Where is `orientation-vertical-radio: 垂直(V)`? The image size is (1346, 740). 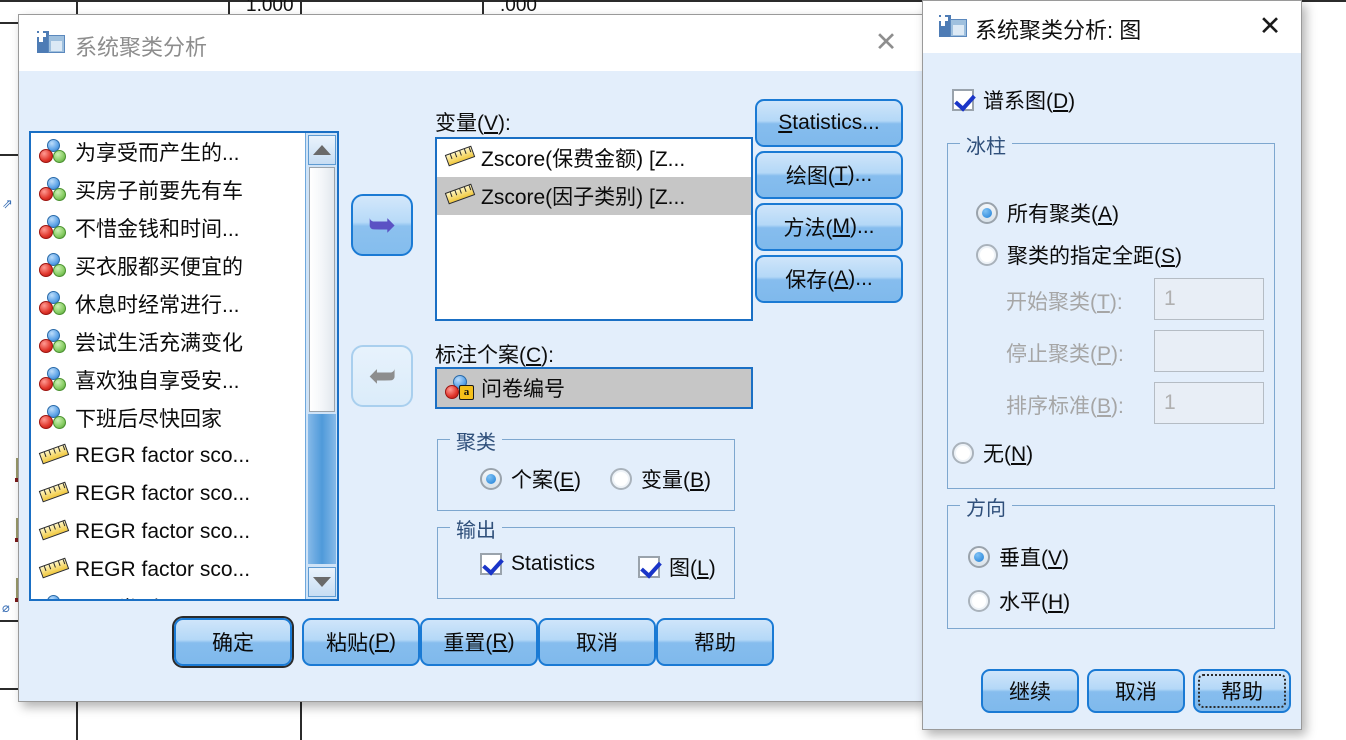
orientation-vertical-radio: 垂直(V) is located at coordinates (1018, 557).